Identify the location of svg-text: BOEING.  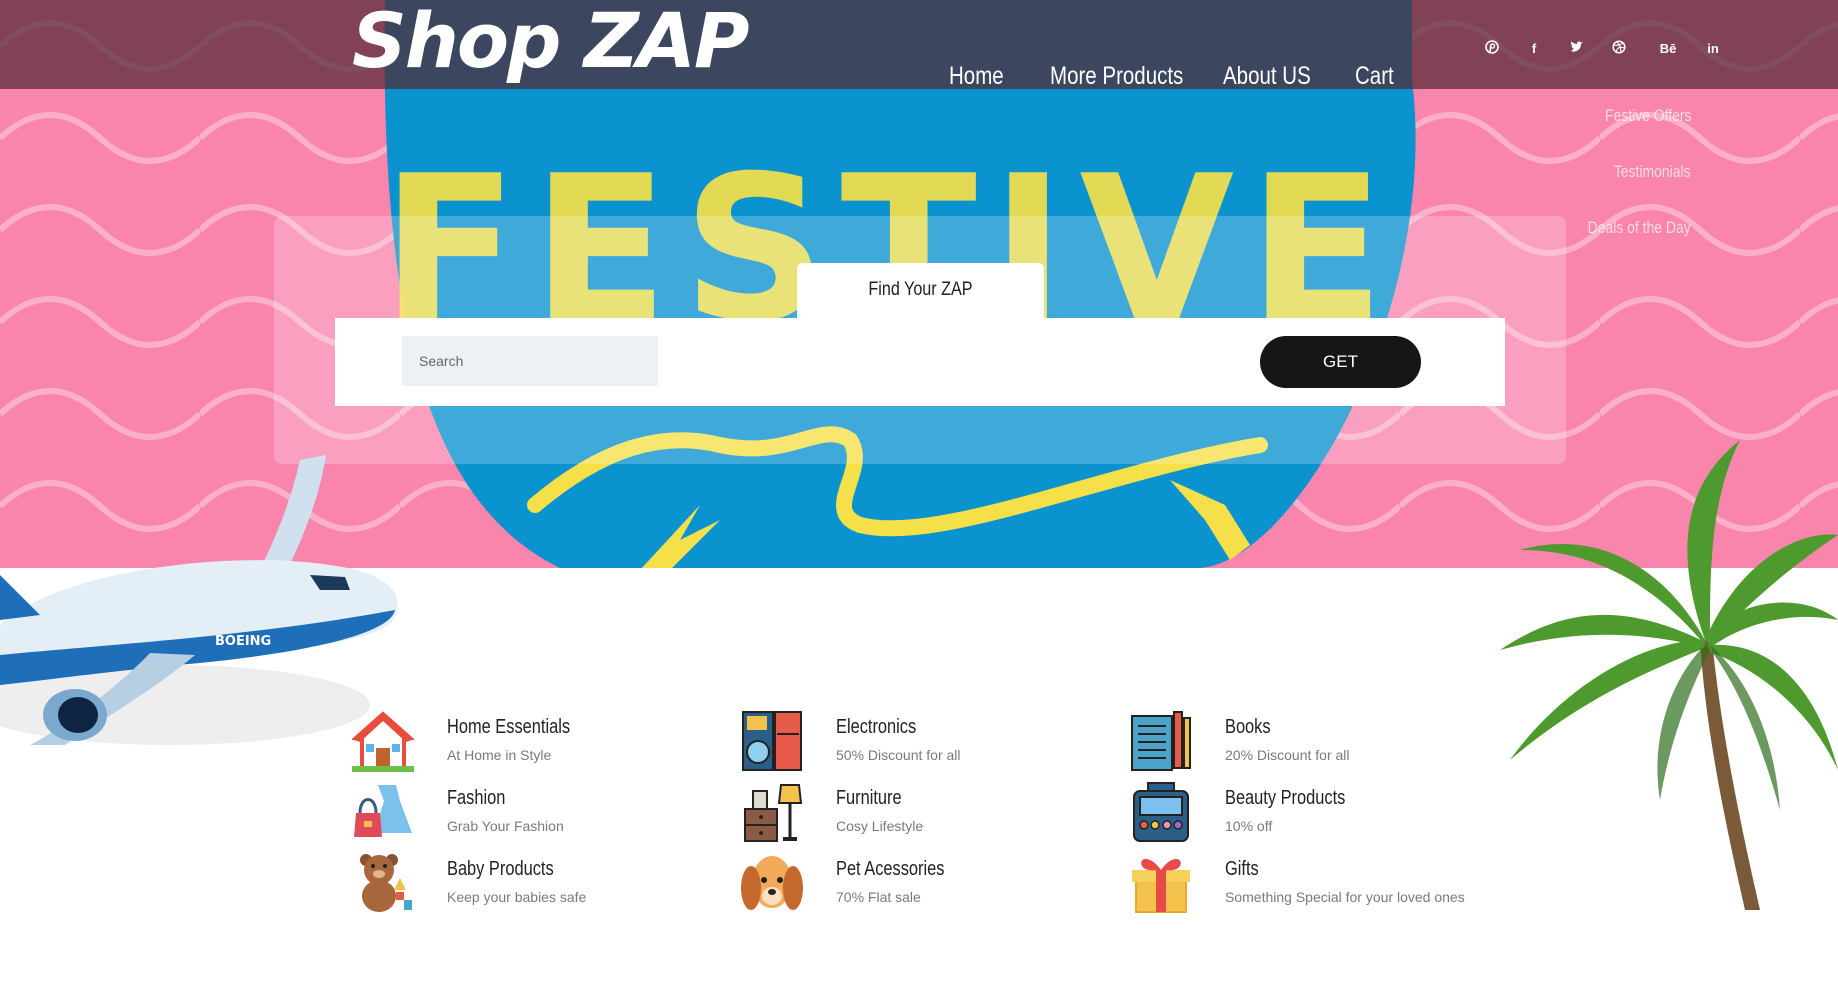
(243, 641).